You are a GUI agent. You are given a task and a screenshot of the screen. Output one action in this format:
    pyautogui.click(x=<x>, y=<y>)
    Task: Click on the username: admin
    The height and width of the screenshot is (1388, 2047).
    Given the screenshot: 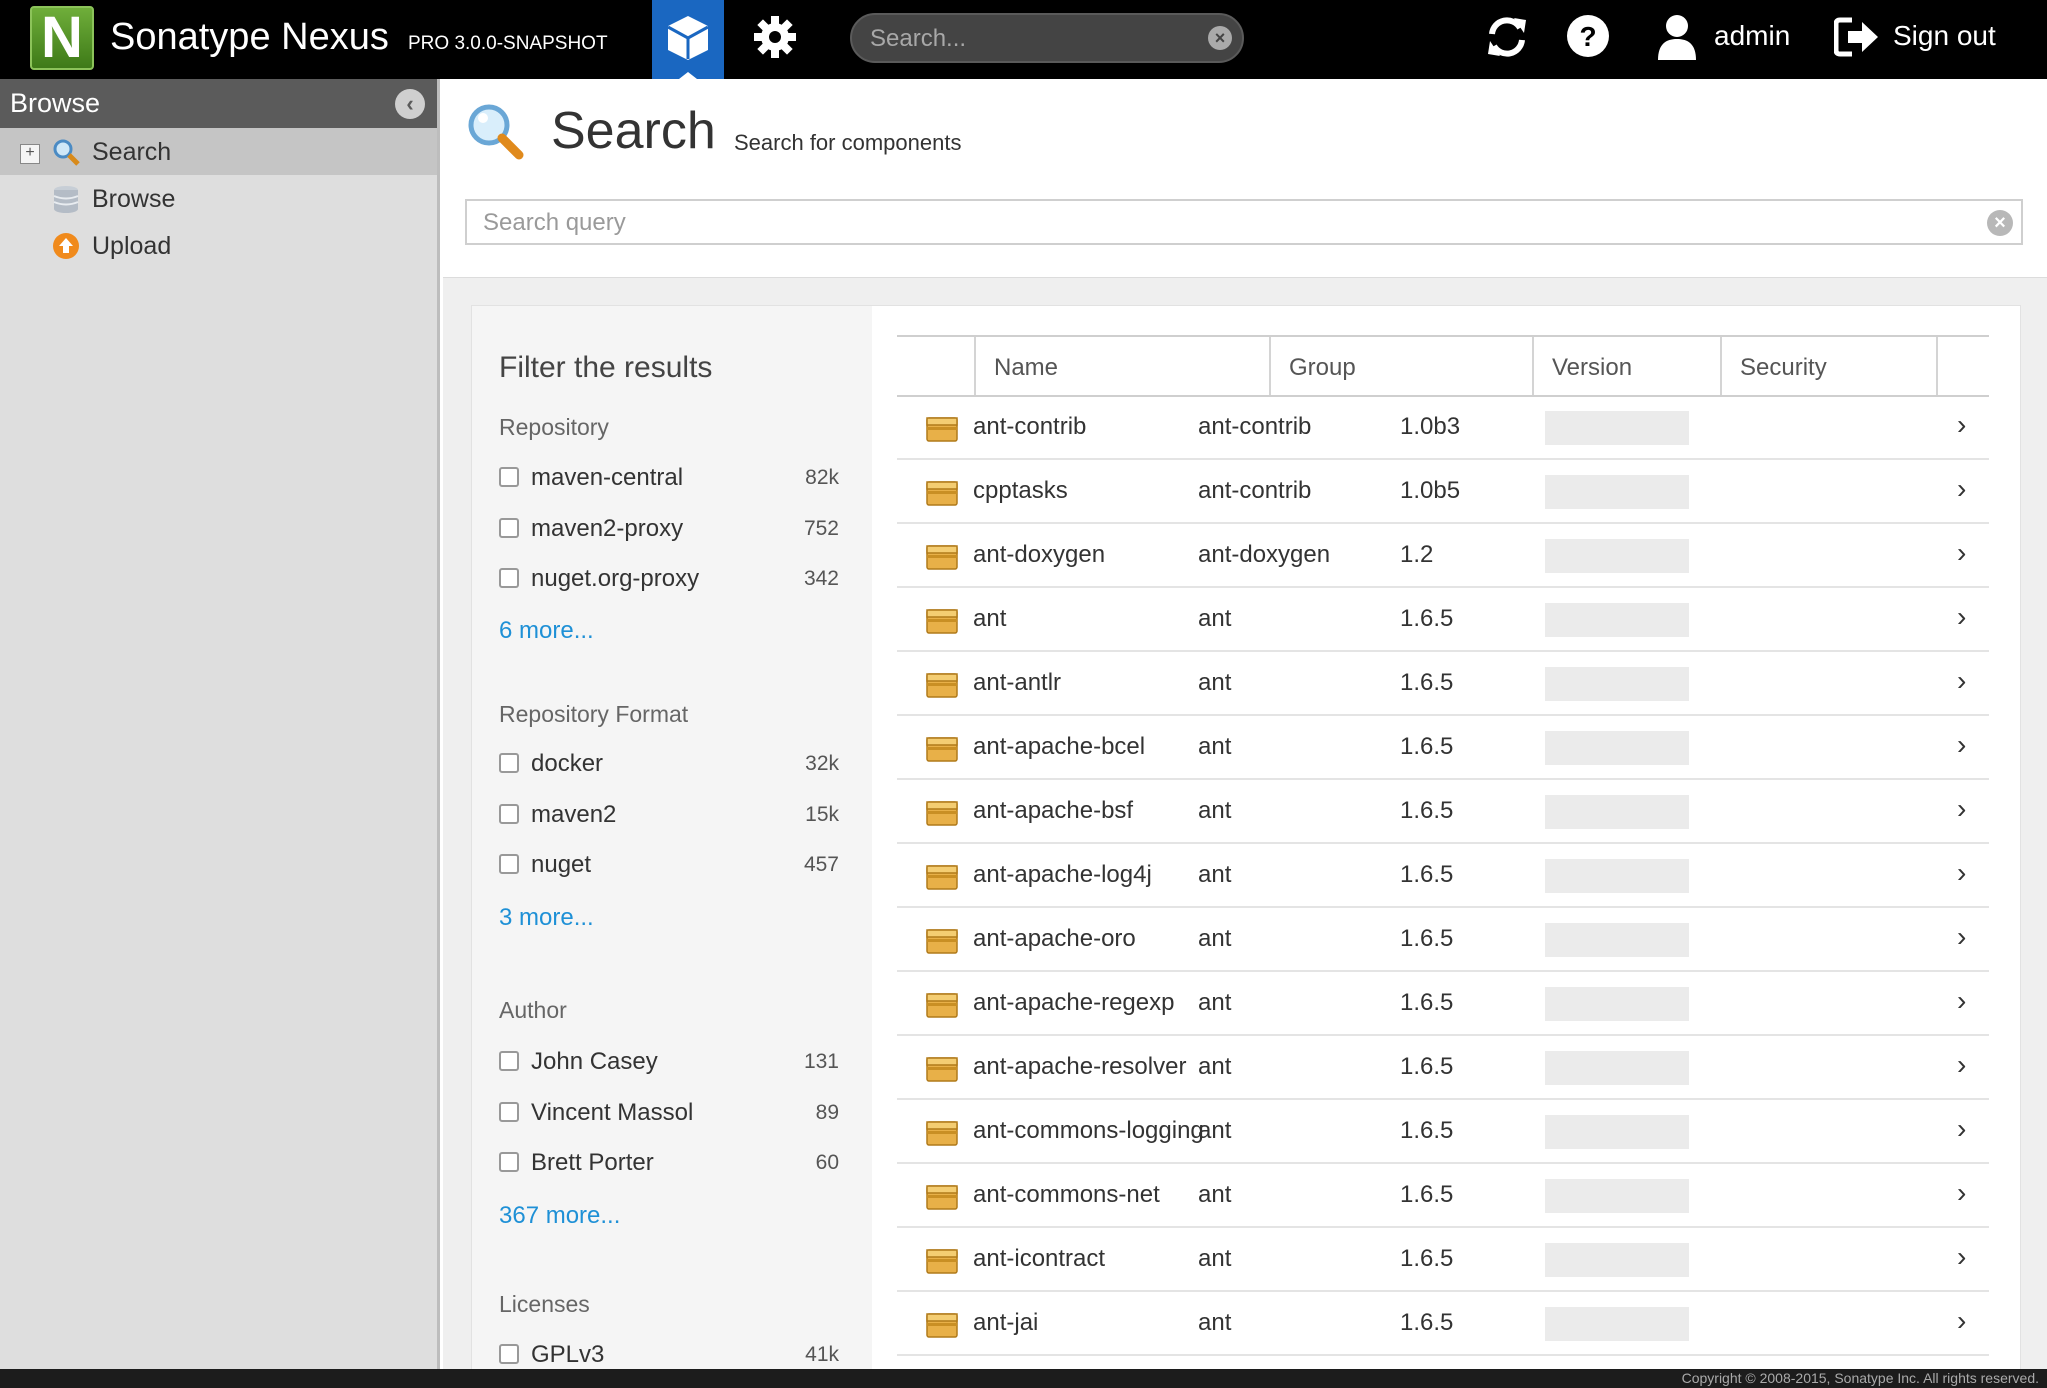 What is the action you would take?
    pyautogui.click(x=1752, y=36)
    